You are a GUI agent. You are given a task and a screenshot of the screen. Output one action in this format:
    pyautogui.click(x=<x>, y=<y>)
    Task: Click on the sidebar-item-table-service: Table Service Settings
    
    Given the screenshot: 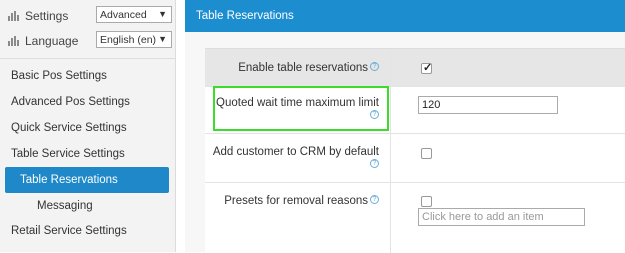 What is the action you would take?
    pyautogui.click(x=88, y=154)
    